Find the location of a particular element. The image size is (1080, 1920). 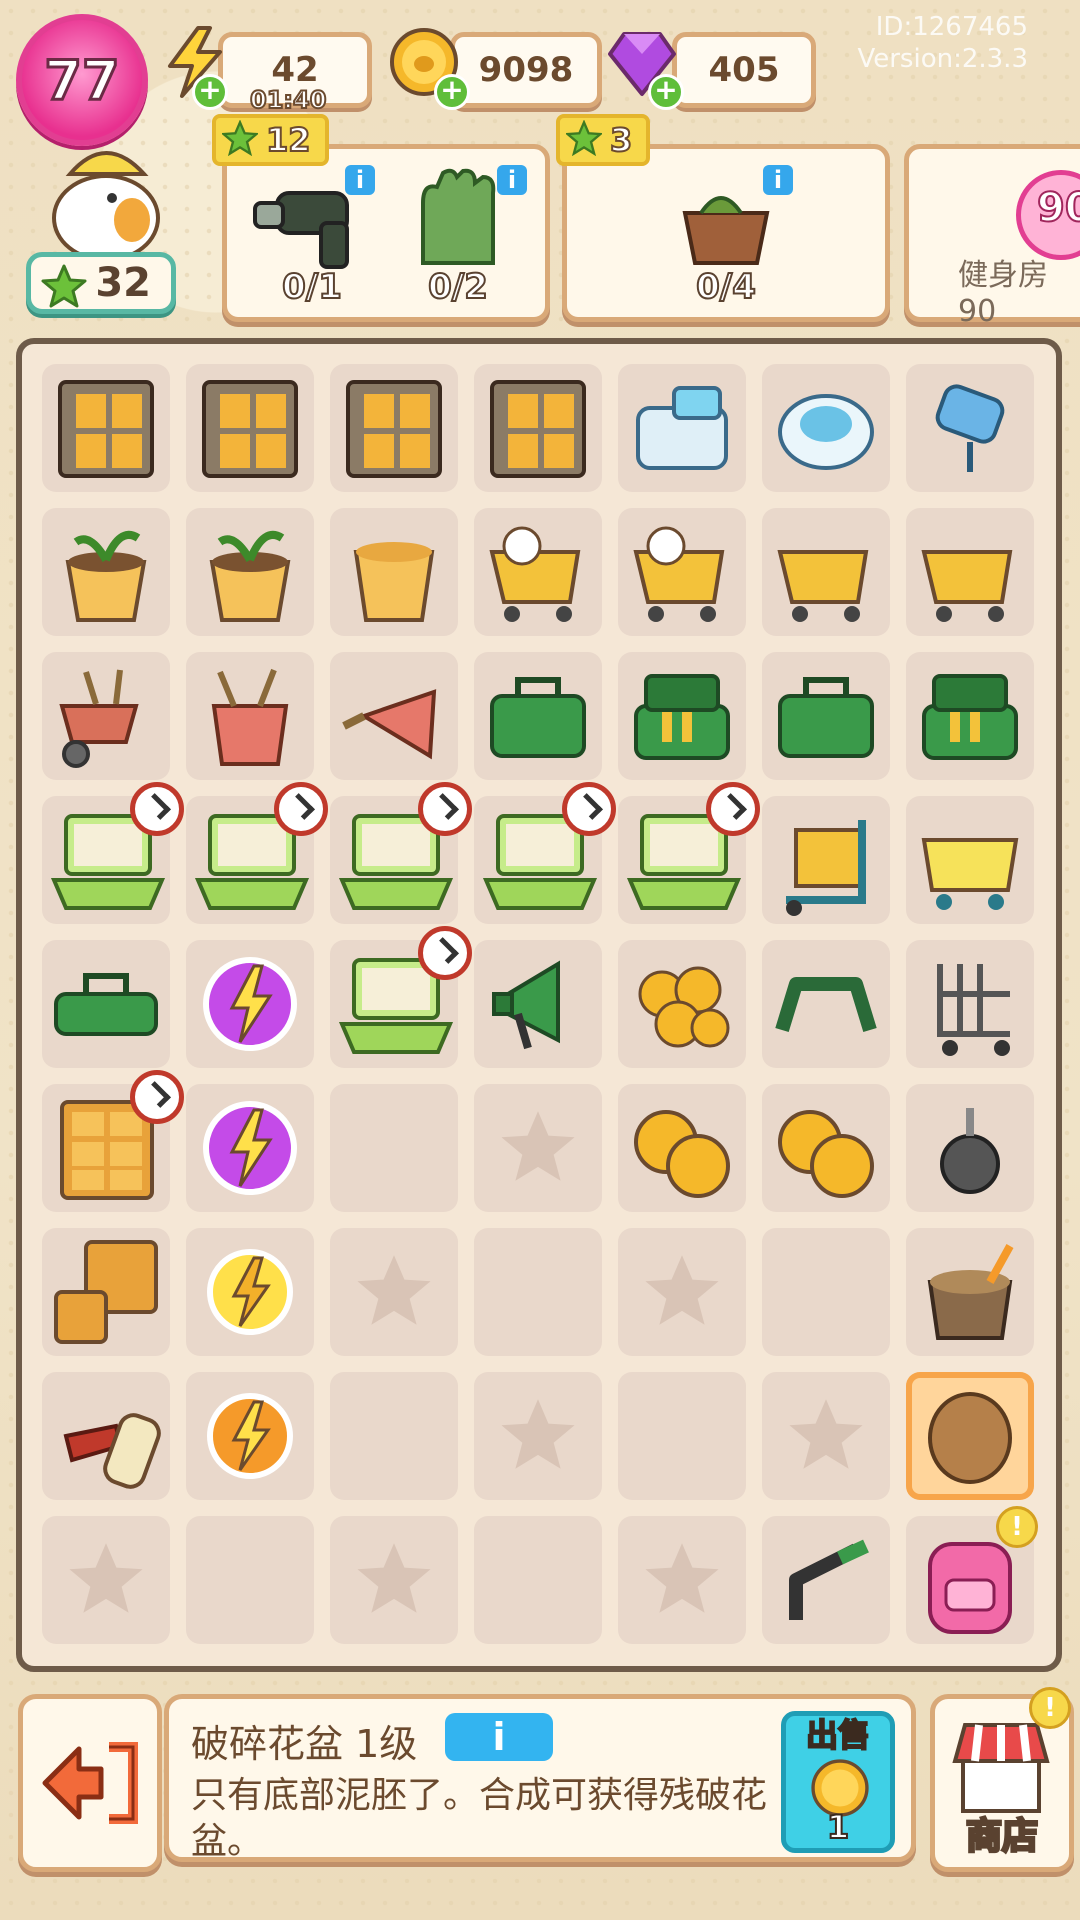

caster-wheel-icon is located at coordinates (970, 1148).